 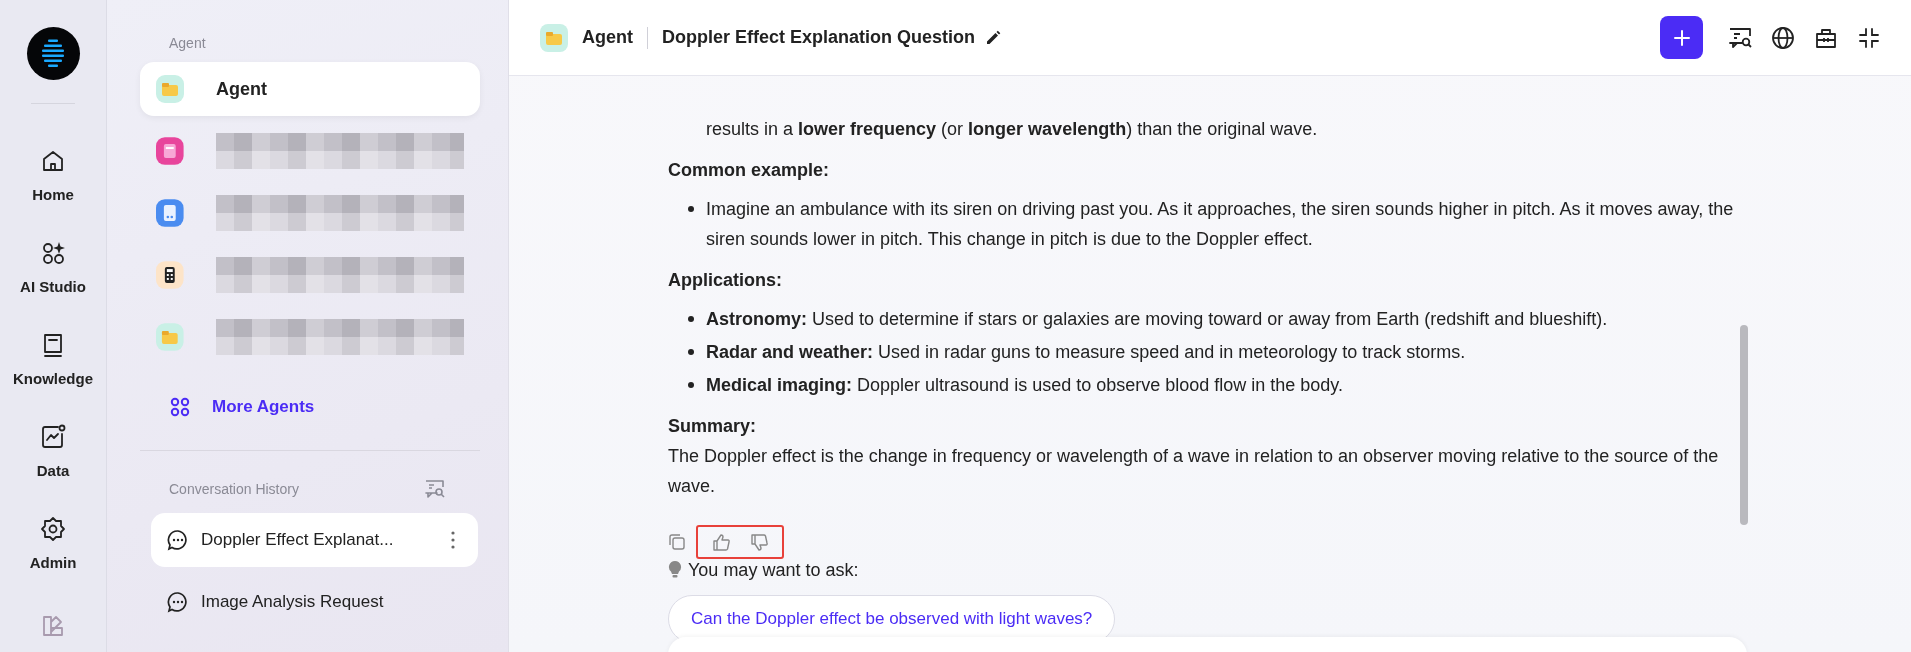 What do you see at coordinates (607, 37) in the screenshot?
I see `agent-name: Agent` at bounding box center [607, 37].